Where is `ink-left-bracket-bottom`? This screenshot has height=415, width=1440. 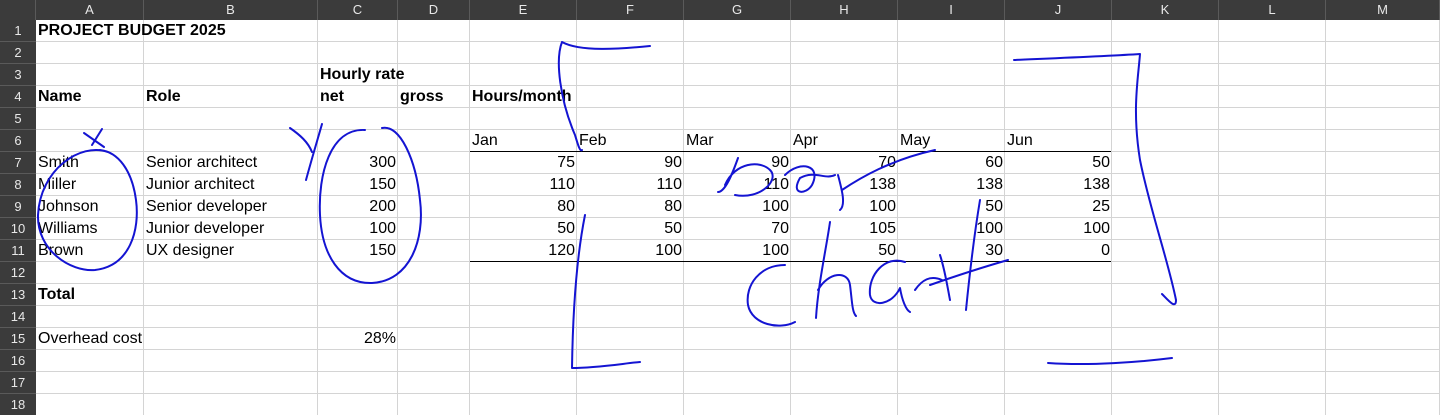 ink-left-bracket-bottom is located at coordinates (606, 291).